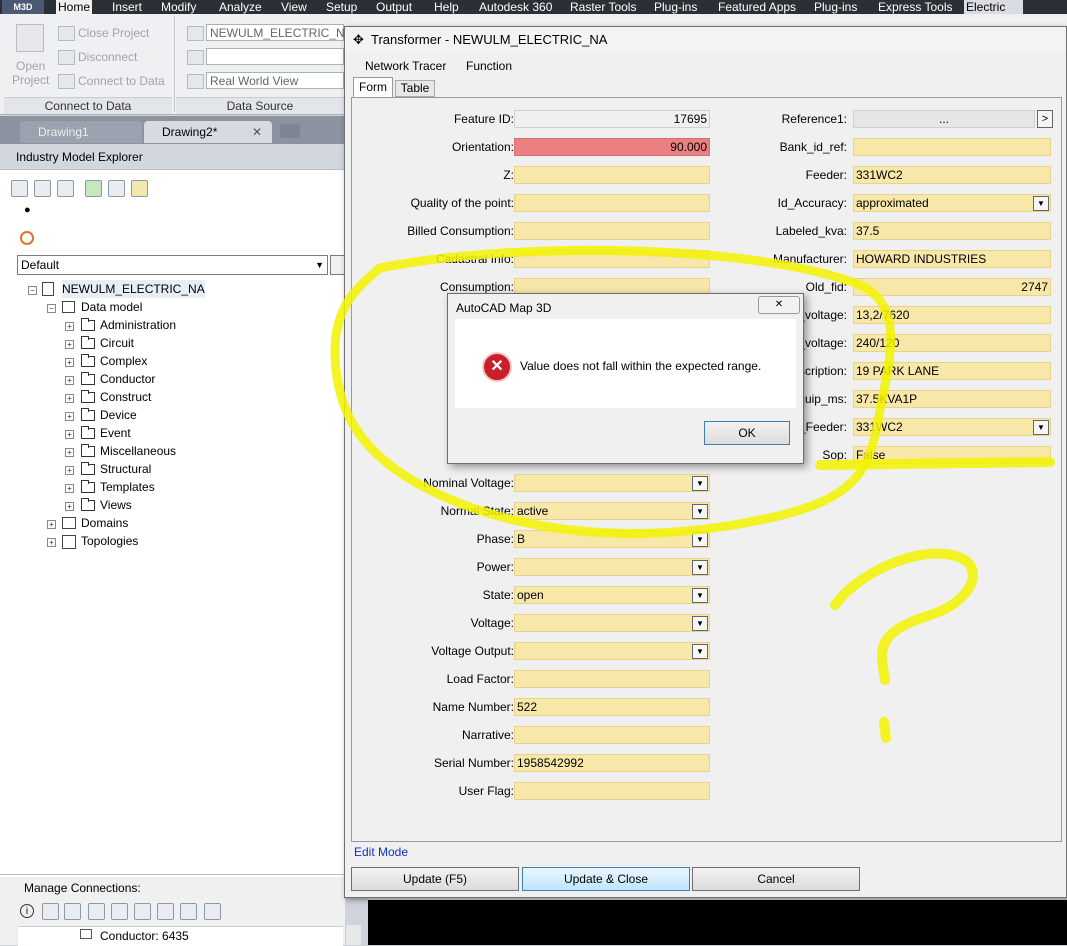 This screenshot has width=1067, height=946. What do you see at coordinates (612, 119) in the screenshot?
I see `field-input: 17695` at bounding box center [612, 119].